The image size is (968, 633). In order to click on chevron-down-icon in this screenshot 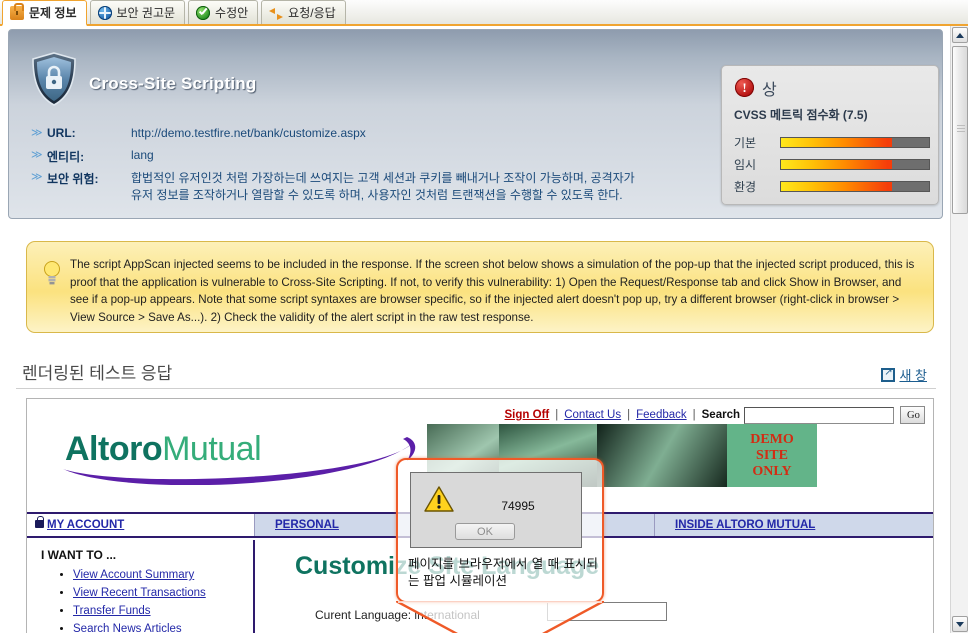, I will do `click(960, 624)`.